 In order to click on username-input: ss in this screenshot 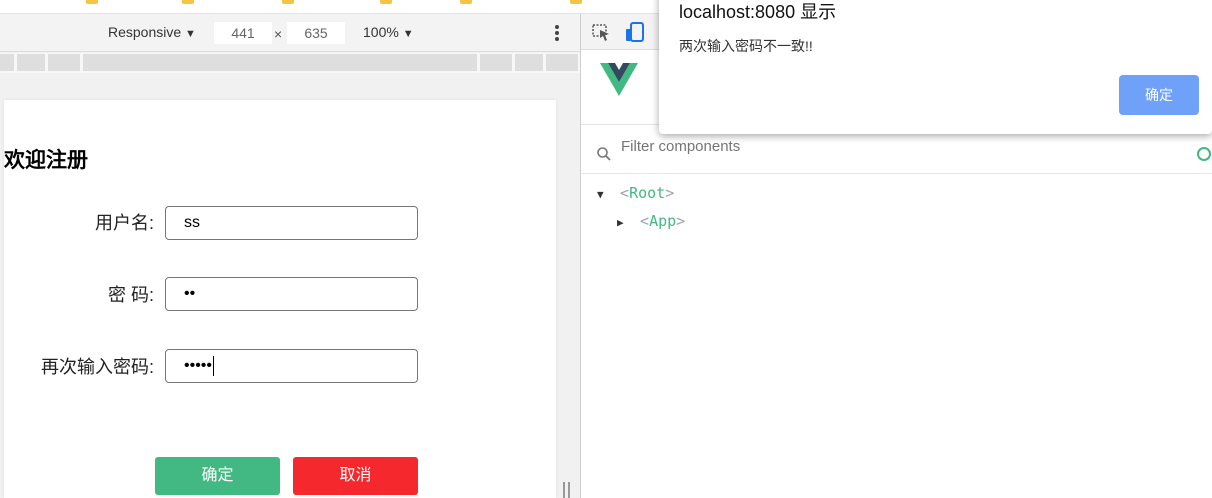, I will do `click(291, 223)`.